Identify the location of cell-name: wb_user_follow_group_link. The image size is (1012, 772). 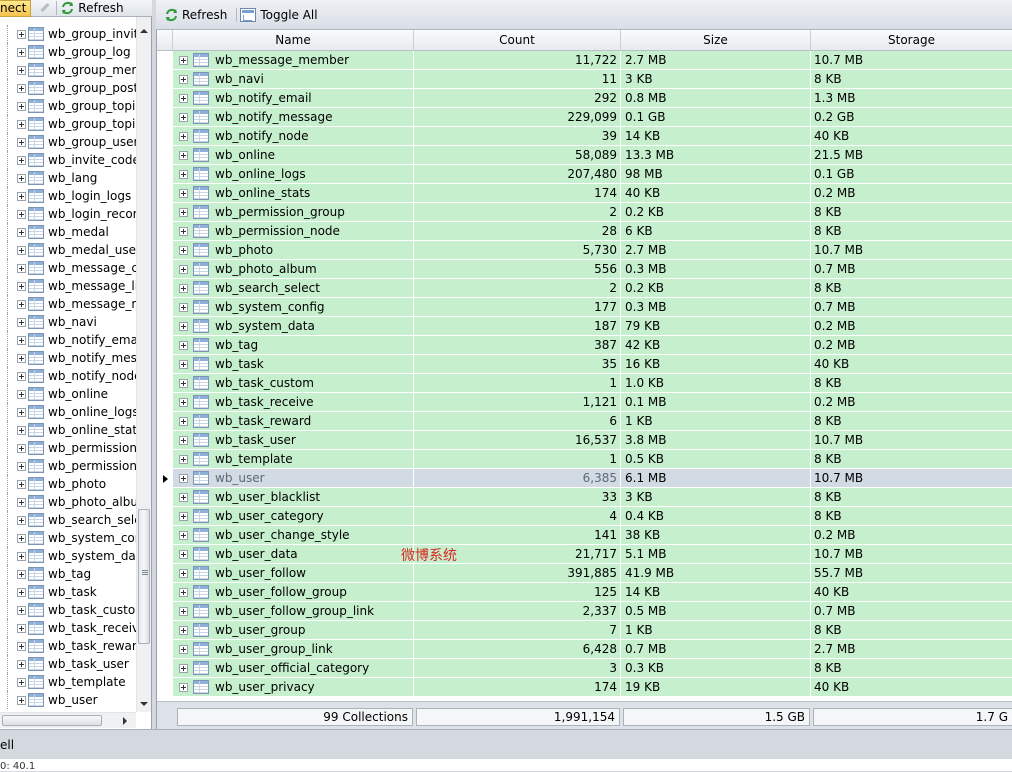
(293, 611).